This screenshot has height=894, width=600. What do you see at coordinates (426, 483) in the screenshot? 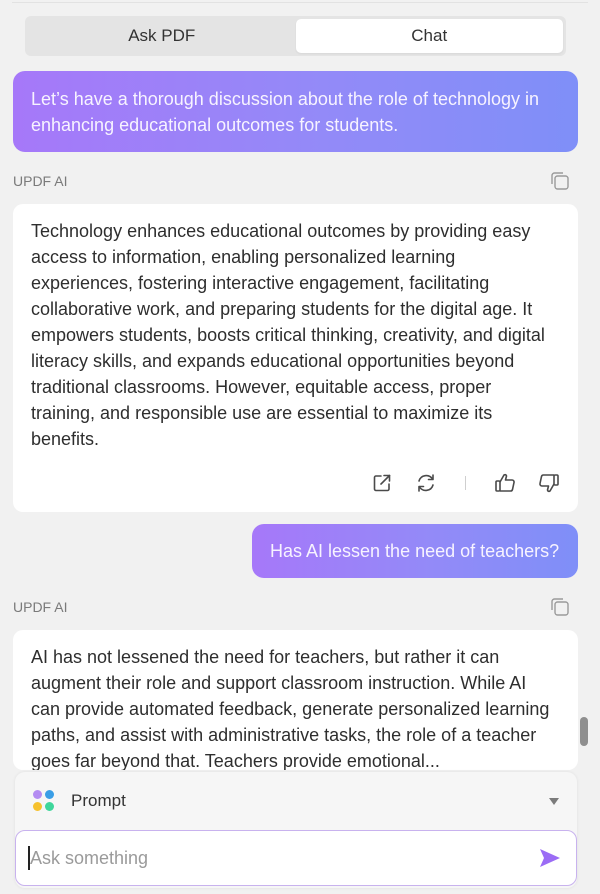
I see `regenerate-icon` at bounding box center [426, 483].